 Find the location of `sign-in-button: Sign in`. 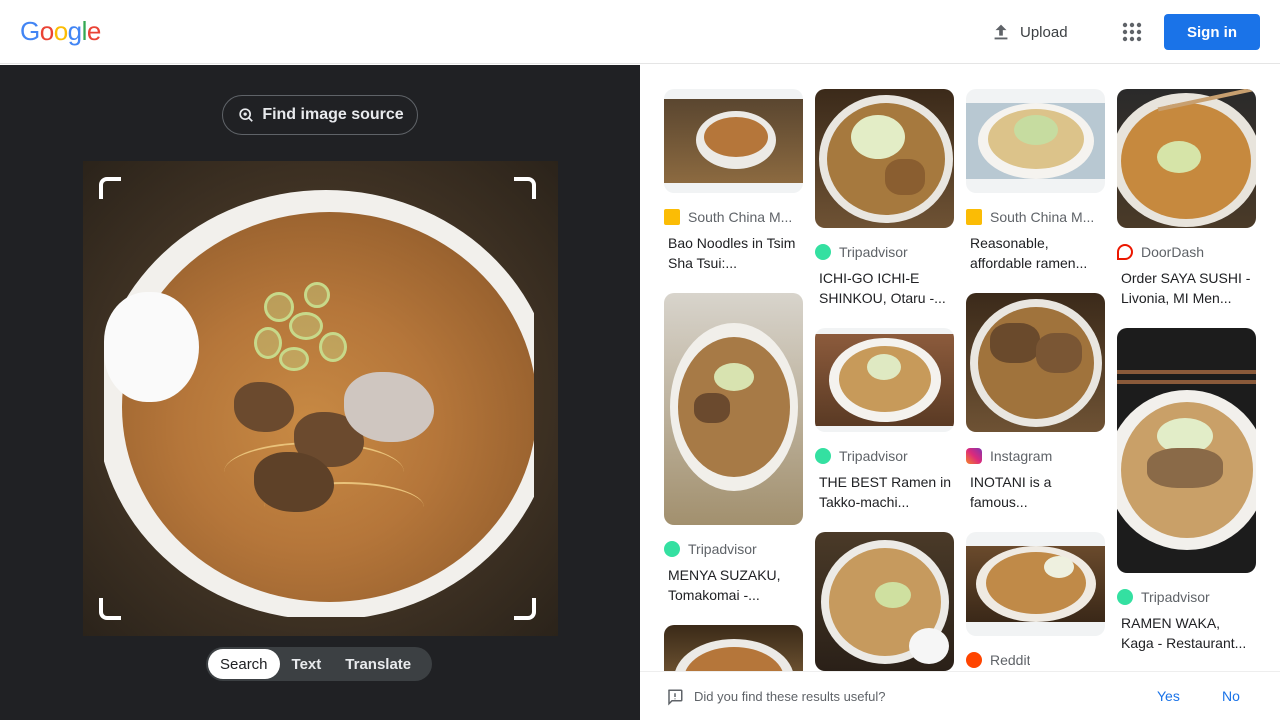

sign-in-button: Sign in is located at coordinates (1212, 32).